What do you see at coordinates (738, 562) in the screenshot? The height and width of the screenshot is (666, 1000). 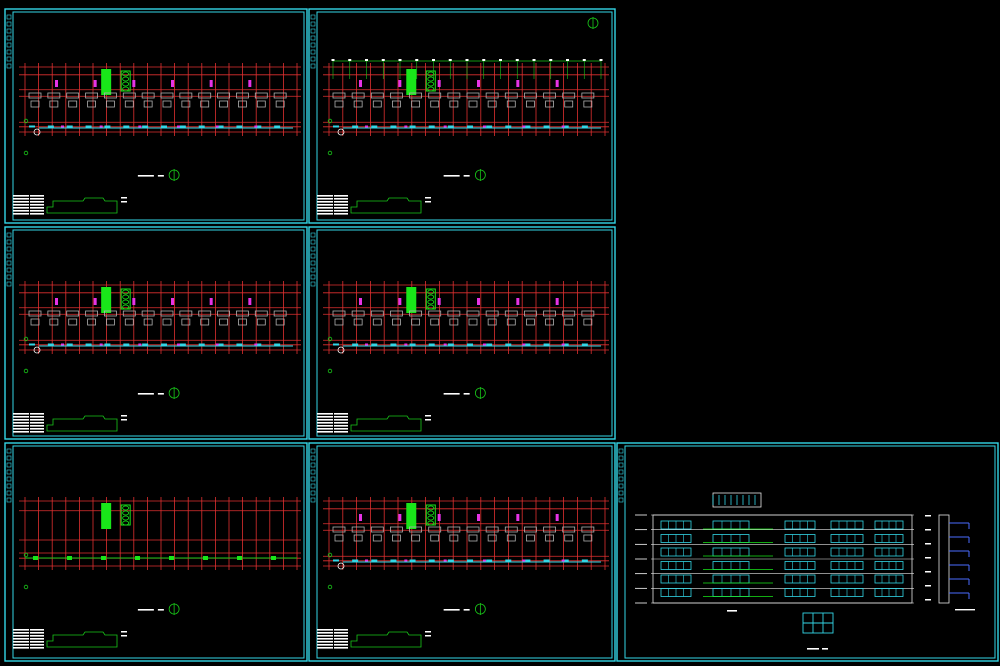 I see `balcony-lines` at bounding box center [738, 562].